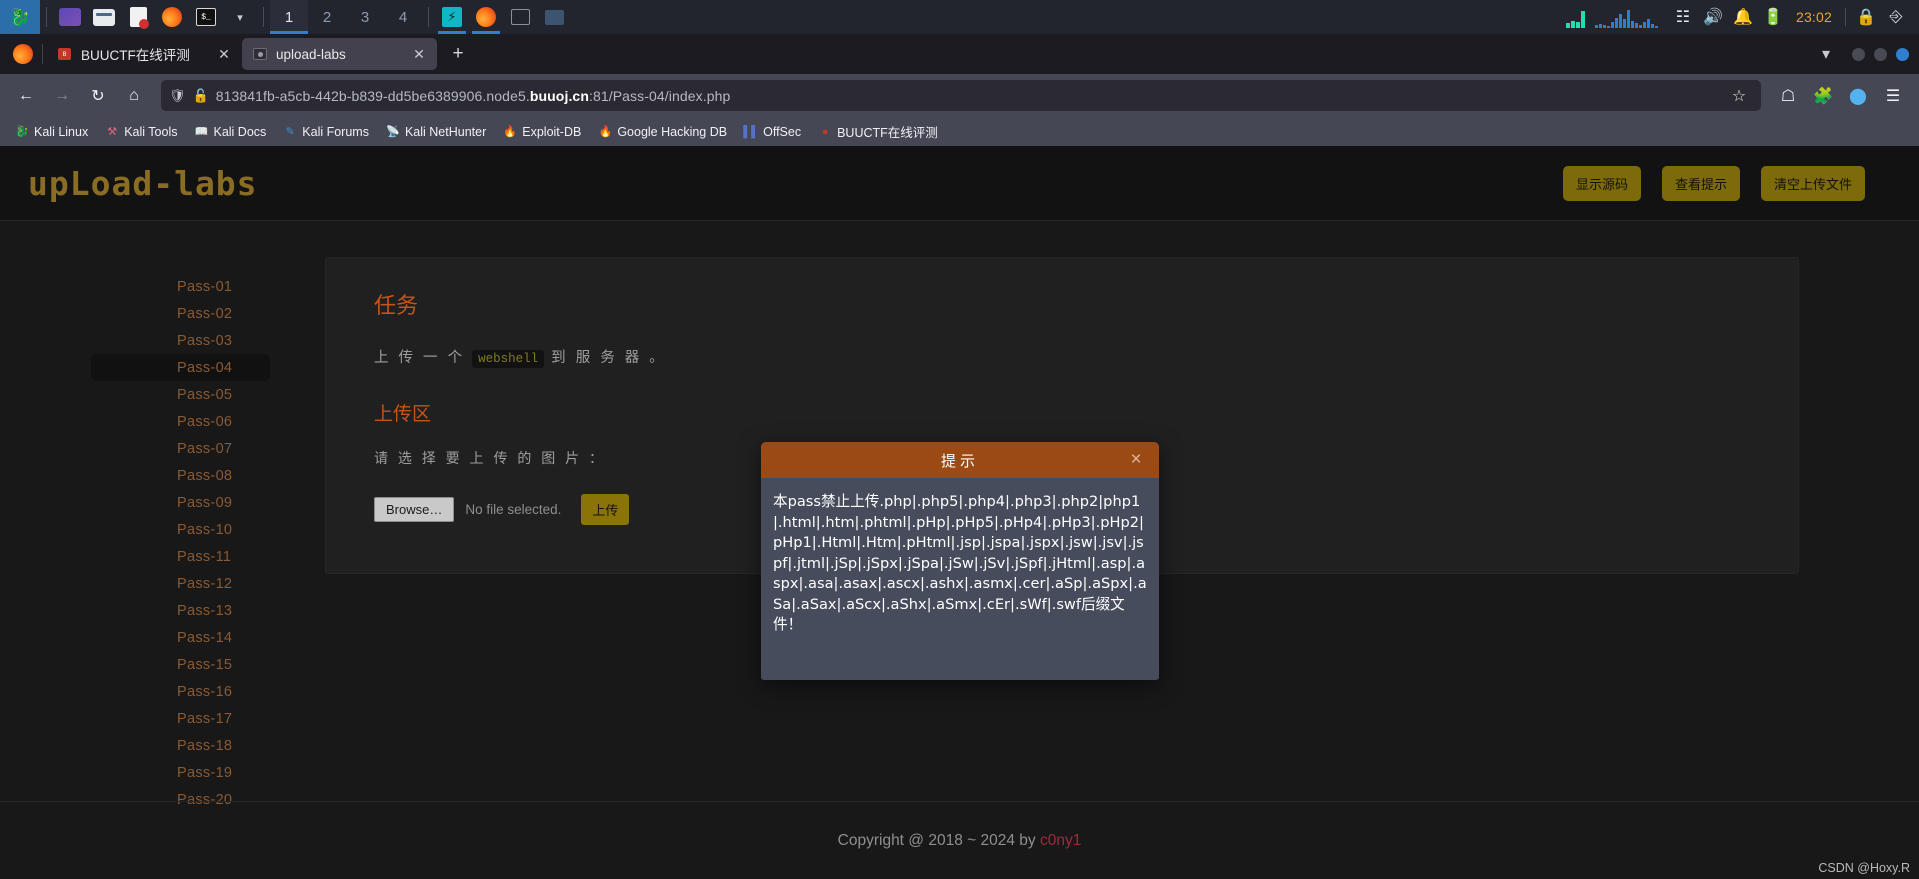 The height and width of the screenshot is (879, 1919). I want to click on sidebar-item-pass-12: Pass-12, so click(180, 583).